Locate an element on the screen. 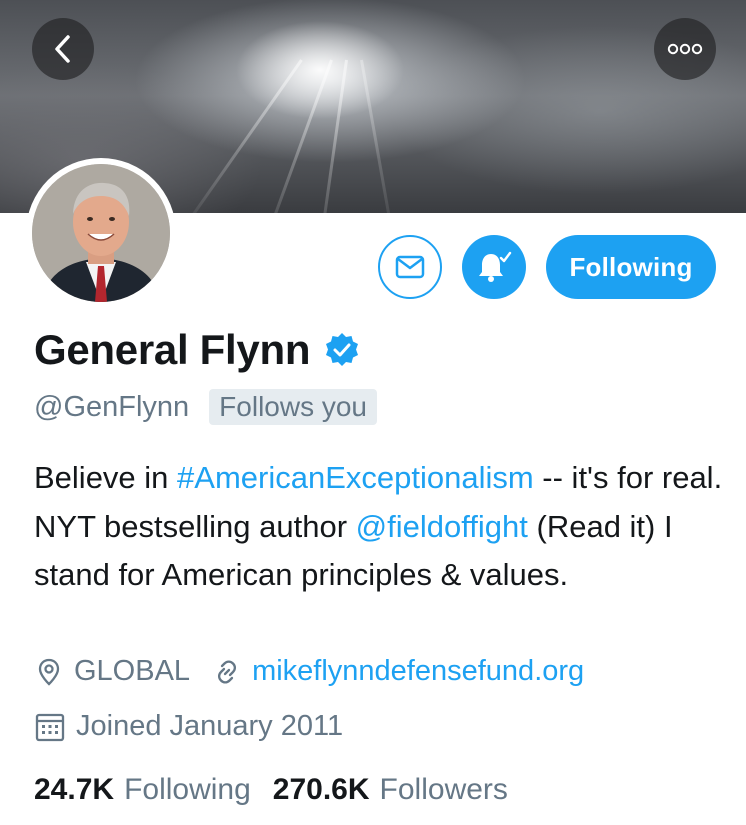 This screenshot has height=825, width=746. bio-text: Believe in is located at coordinates (106, 477).